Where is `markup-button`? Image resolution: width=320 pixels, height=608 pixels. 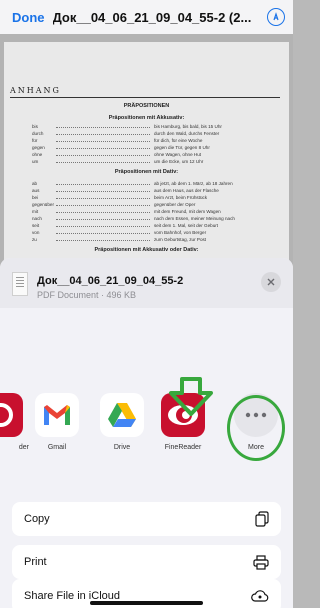
markup-button is located at coordinates (276, 17).